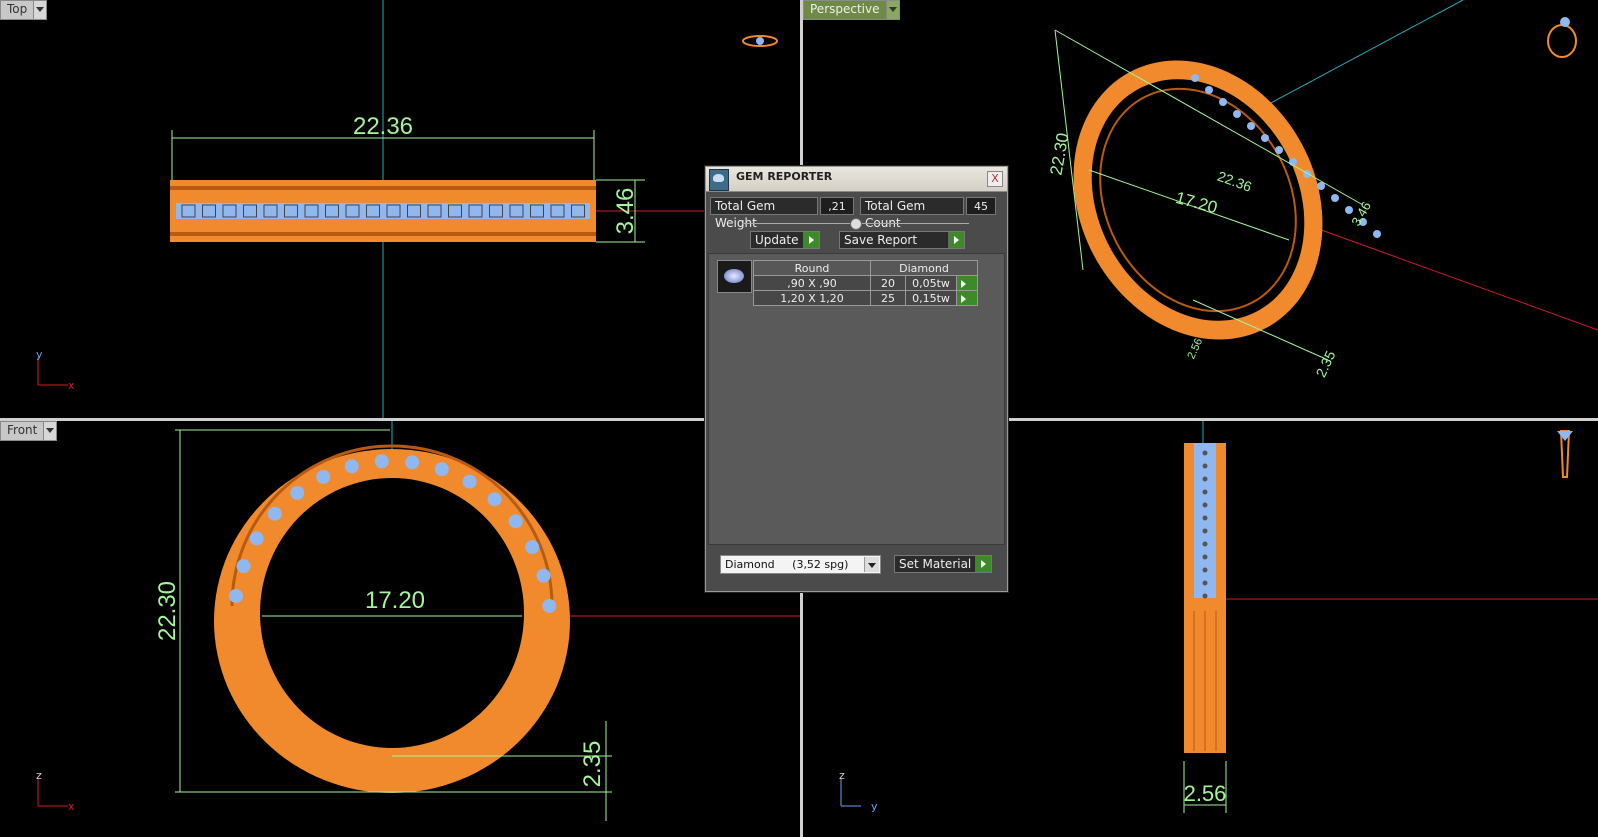 The image size is (1598, 837). Describe the element at coordinates (981, 206) in the screenshot. I see `total-gem-count-value: 45` at that location.